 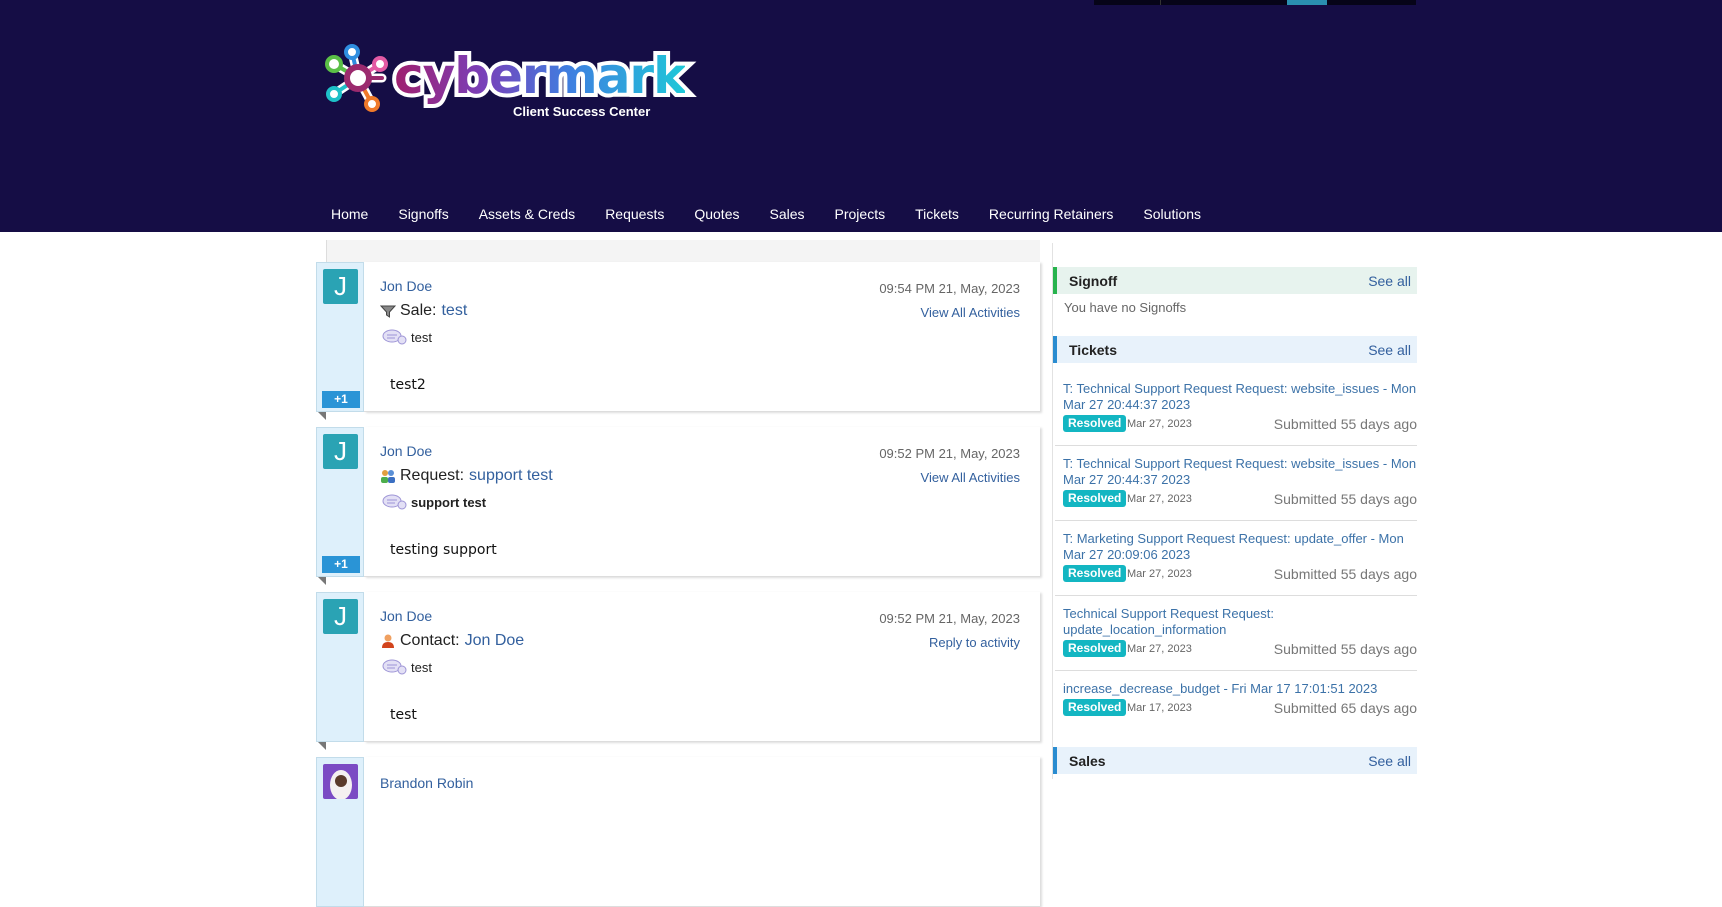 I want to click on activity-avatar-column, so click(x=340, y=832).